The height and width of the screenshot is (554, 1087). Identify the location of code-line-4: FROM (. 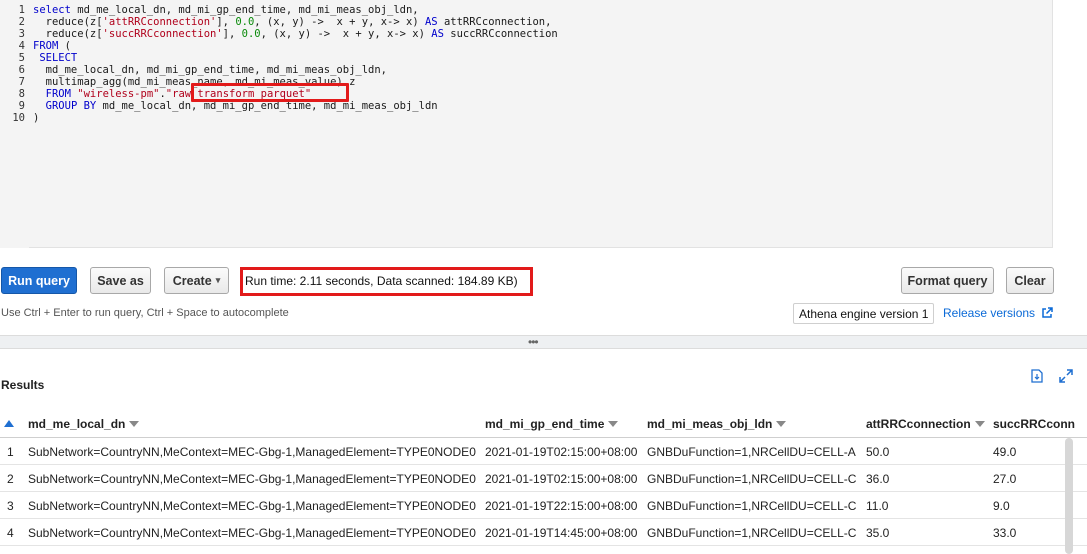
(52, 46).